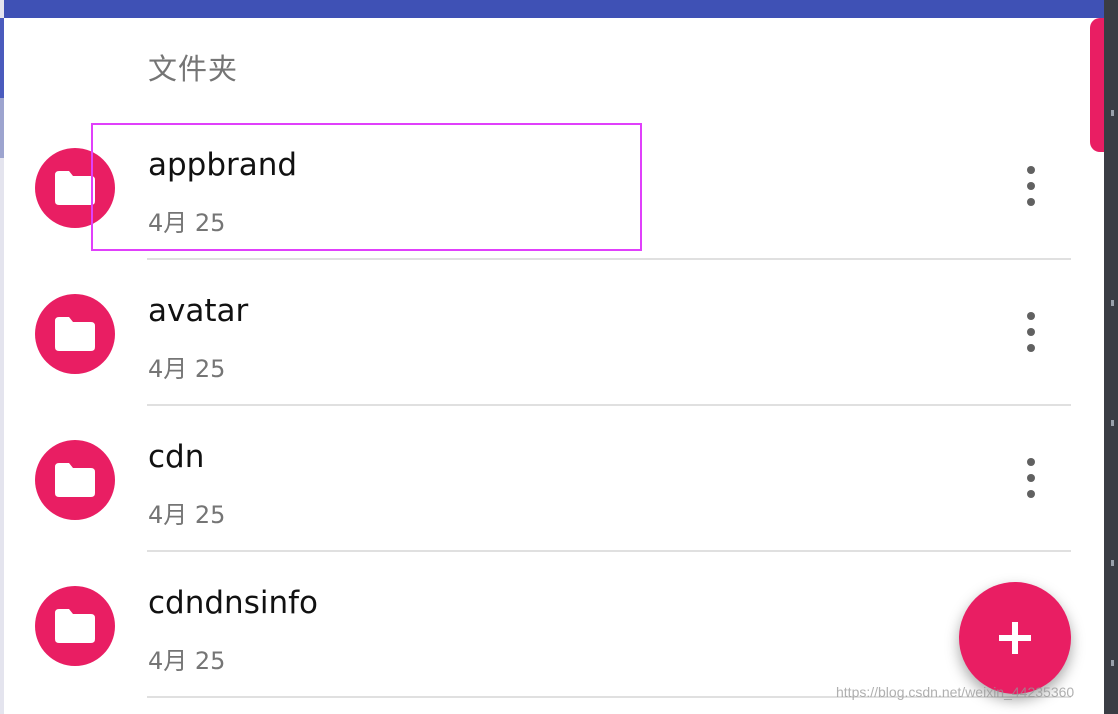 Image resolution: width=1118 pixels, height=714 pixels. I want to click on app-bar, so click(552, 9).